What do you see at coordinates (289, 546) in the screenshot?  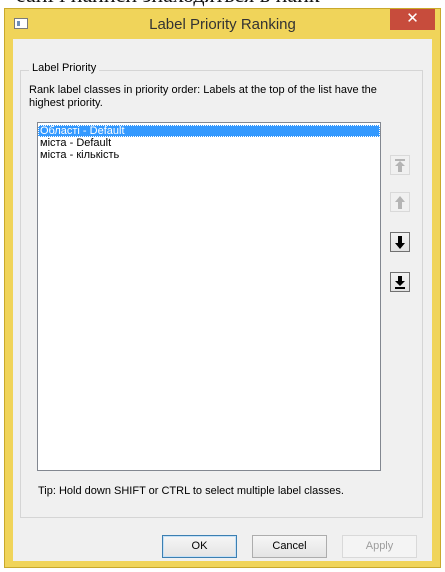 I see `cancel-button: Cancel` at bounding box center [289, 546].